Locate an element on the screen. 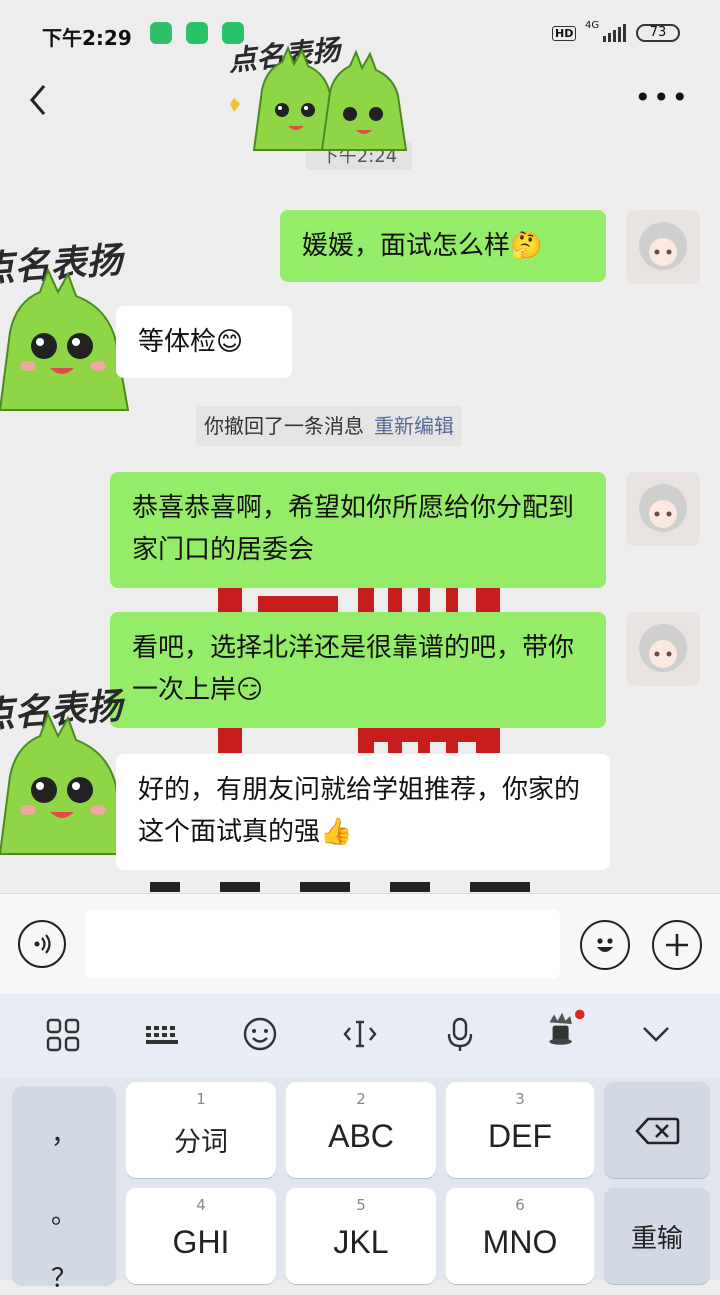 The width and height of the screenshot is (720, 1295). message-bubble-sent: 媛媛，面试怎么样🤔 is located at coordinates (443, 246).